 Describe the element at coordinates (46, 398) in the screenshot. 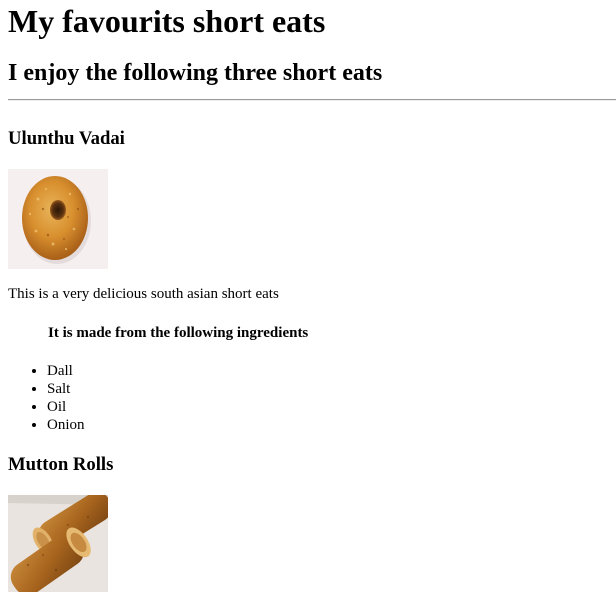

I see `ingredients-list: Dall Salt Oil Onion` at that location.